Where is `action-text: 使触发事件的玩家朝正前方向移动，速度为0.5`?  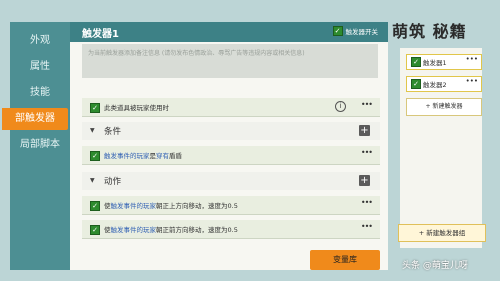
action-text: 使触发事件的玩家朝正前方向移动，速度为0.5 is located at coordinates (171, 230).